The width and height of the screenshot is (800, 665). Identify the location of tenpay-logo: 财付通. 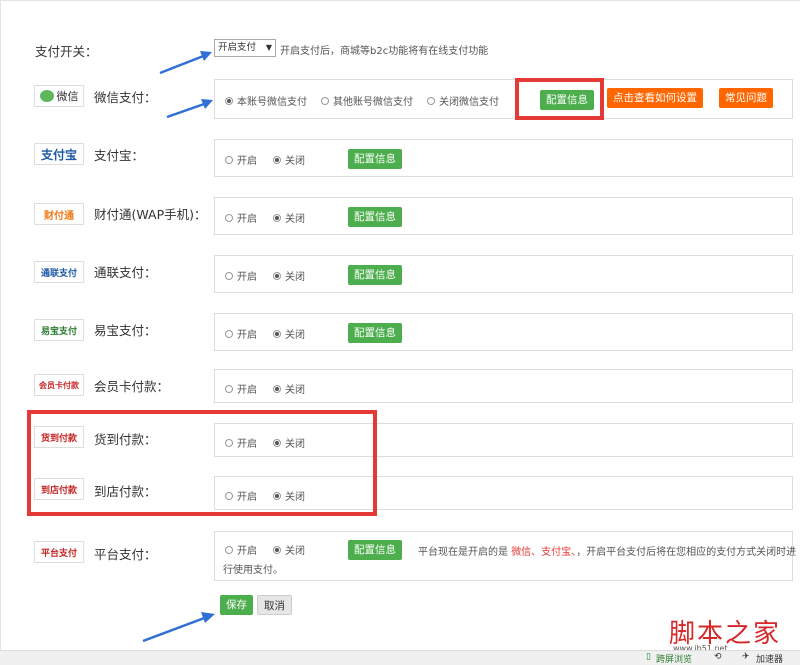
(59, 214).